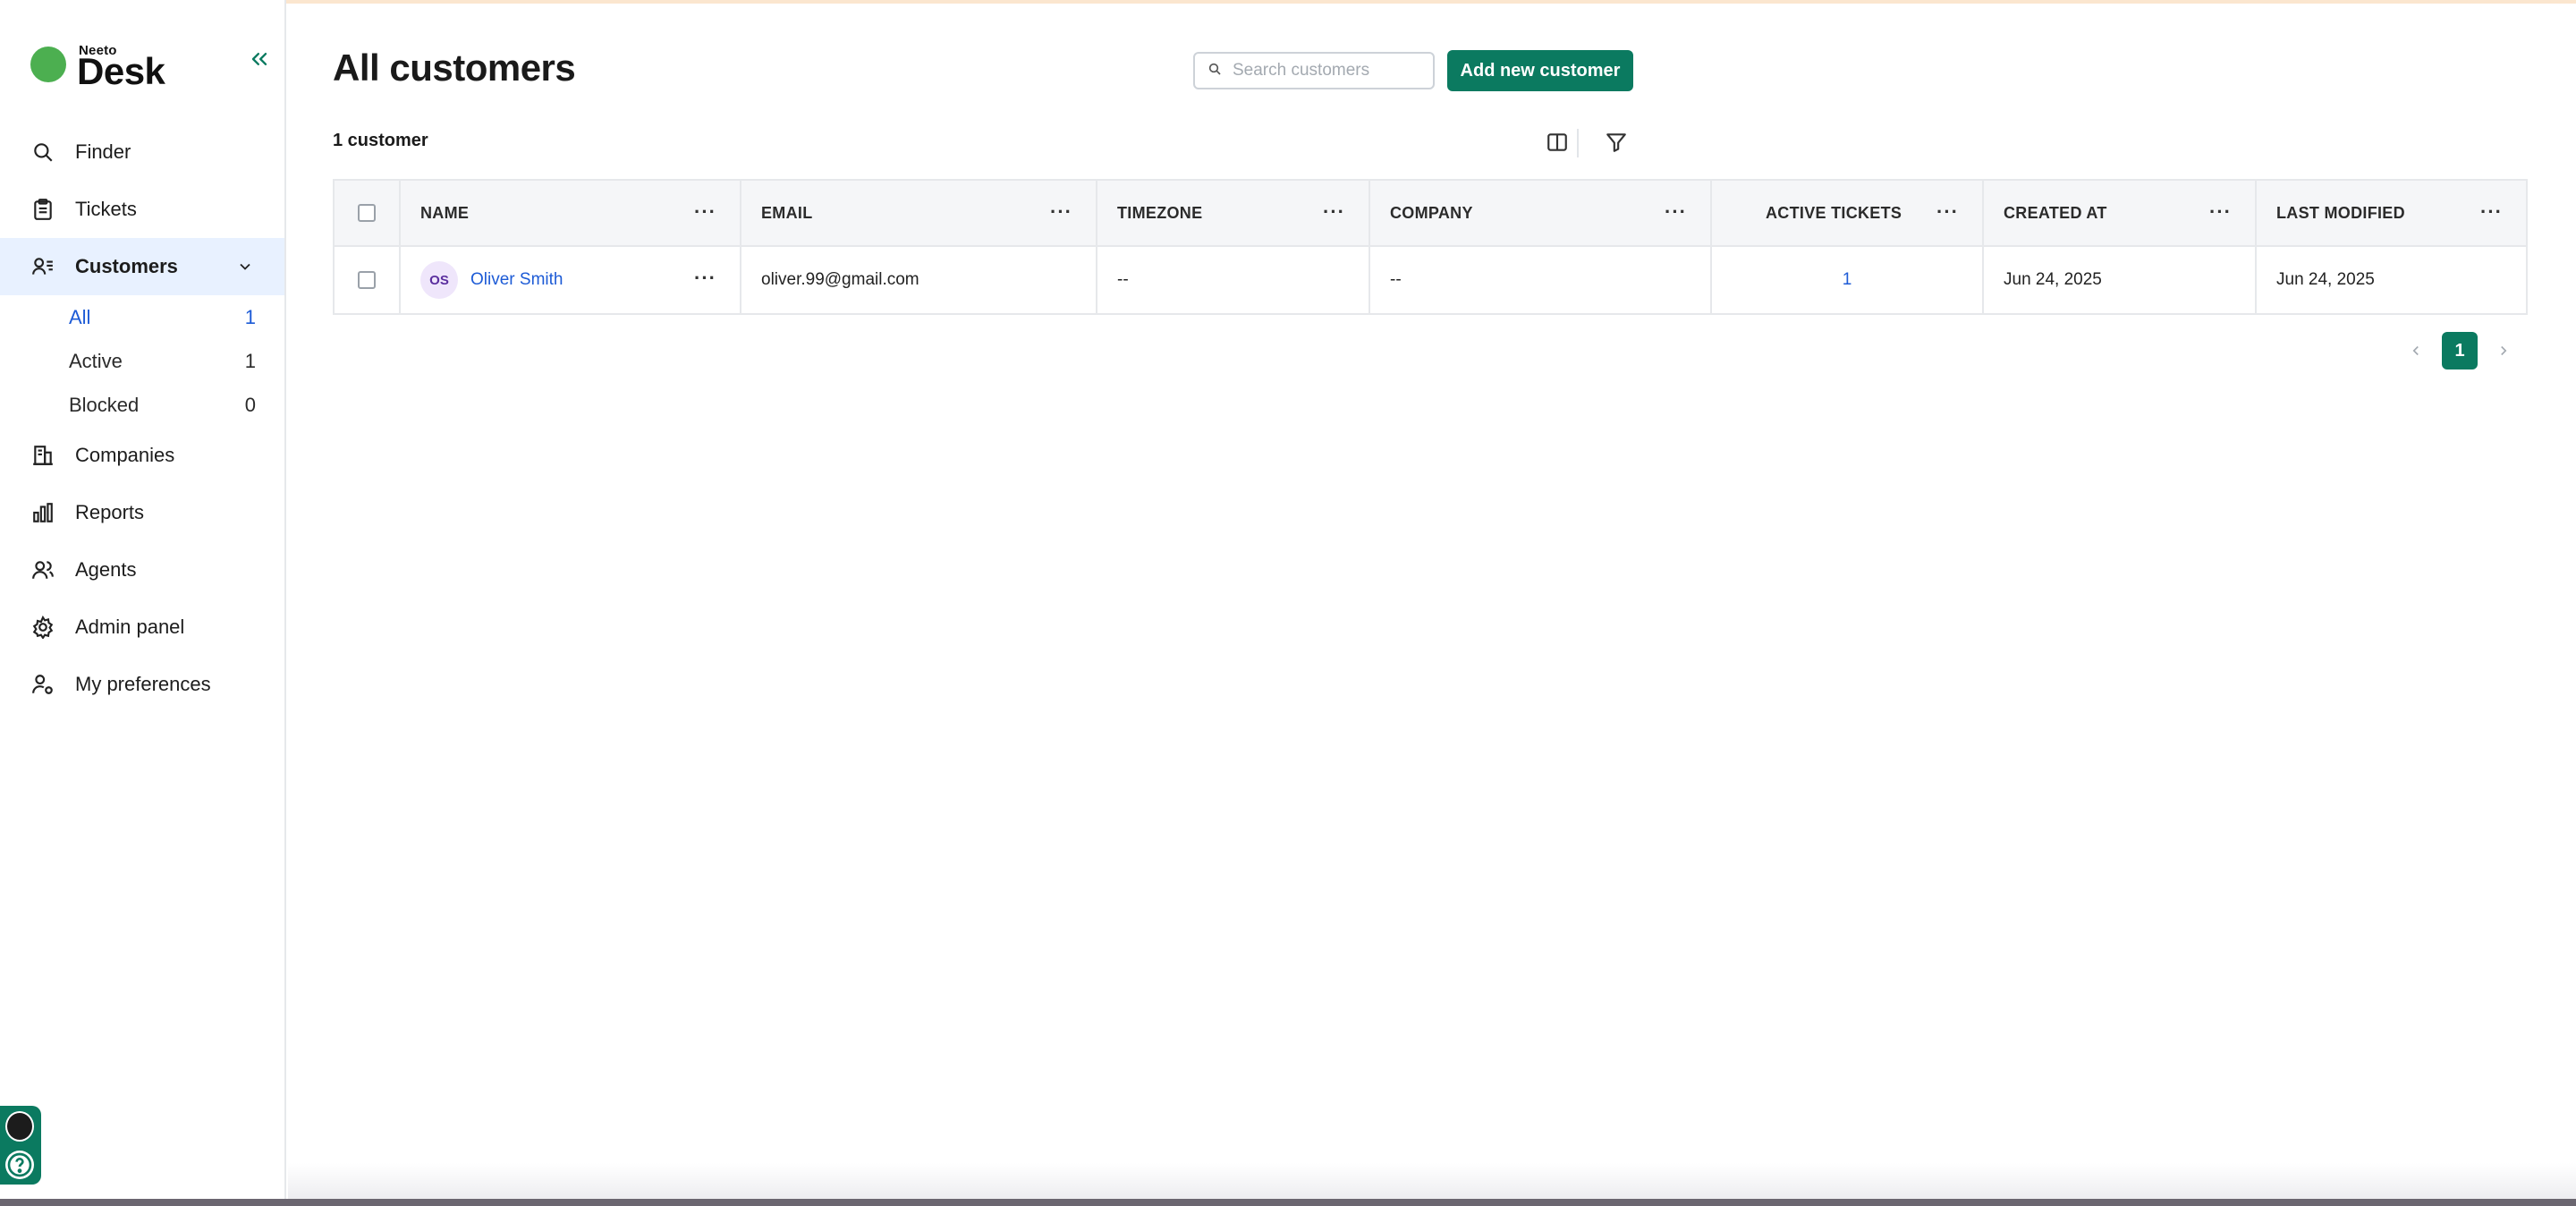 The image size is (2576, 1206). What do you see at coordinates (130, 627) in the screenshot?
I see `sidebar-item-label: Admin panel` at bounding box center [130, 627].